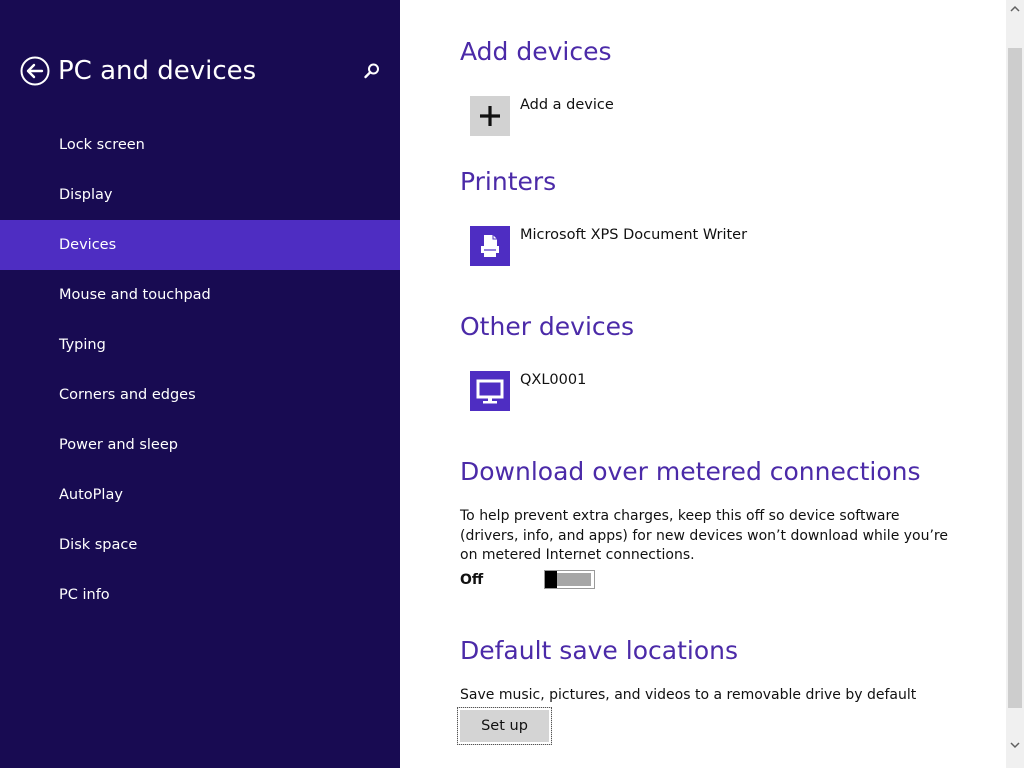 This screenshot has width=1024, height=768. I want to click on vertical-scrollbar, so click(1015, 384).